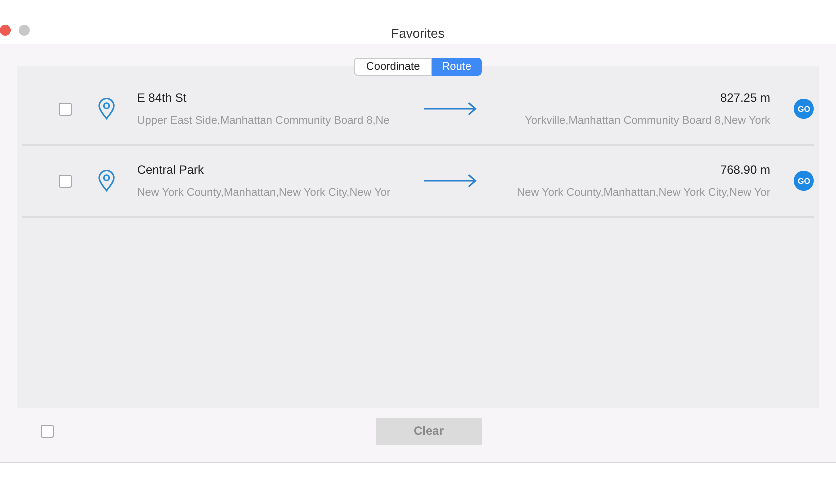 The image size is (836, 484). Describe the element at coordinates (162, 98) in the screenshot. I see `place-name: E 84th St` at that location.